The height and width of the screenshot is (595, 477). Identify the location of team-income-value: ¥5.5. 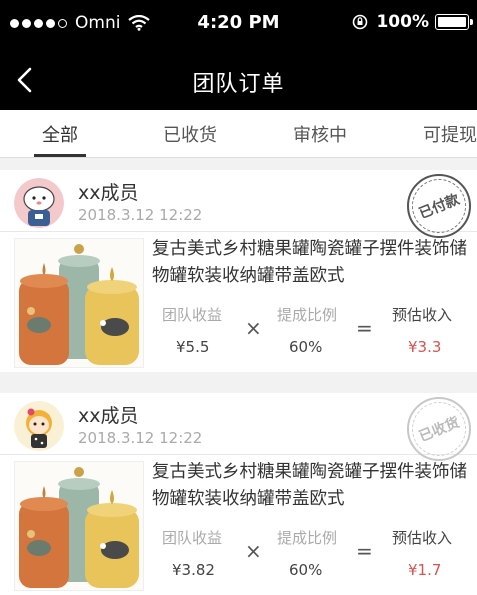
(193, 347).